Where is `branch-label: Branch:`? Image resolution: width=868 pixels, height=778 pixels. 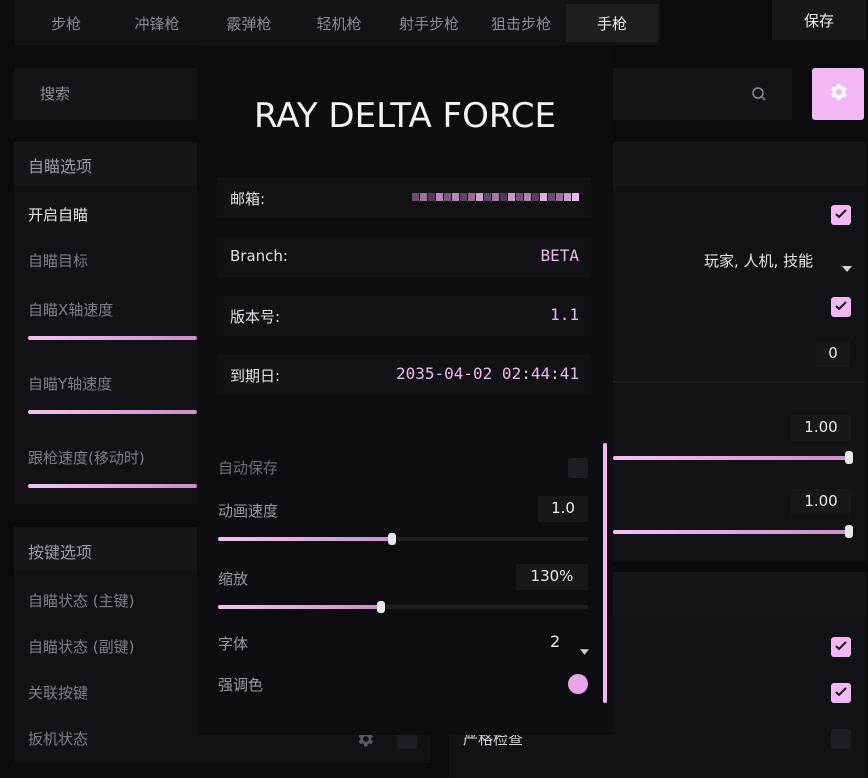 branch-label: Branch: is located at coordinates (259, 256).